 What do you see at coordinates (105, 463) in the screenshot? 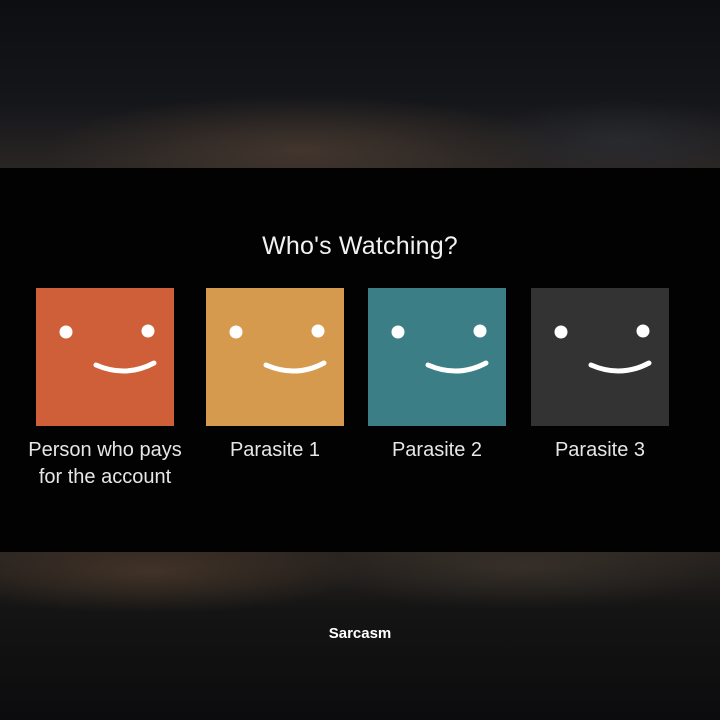
I see `profile-name: Person who pays for the account` at bounding box center [105, 463].